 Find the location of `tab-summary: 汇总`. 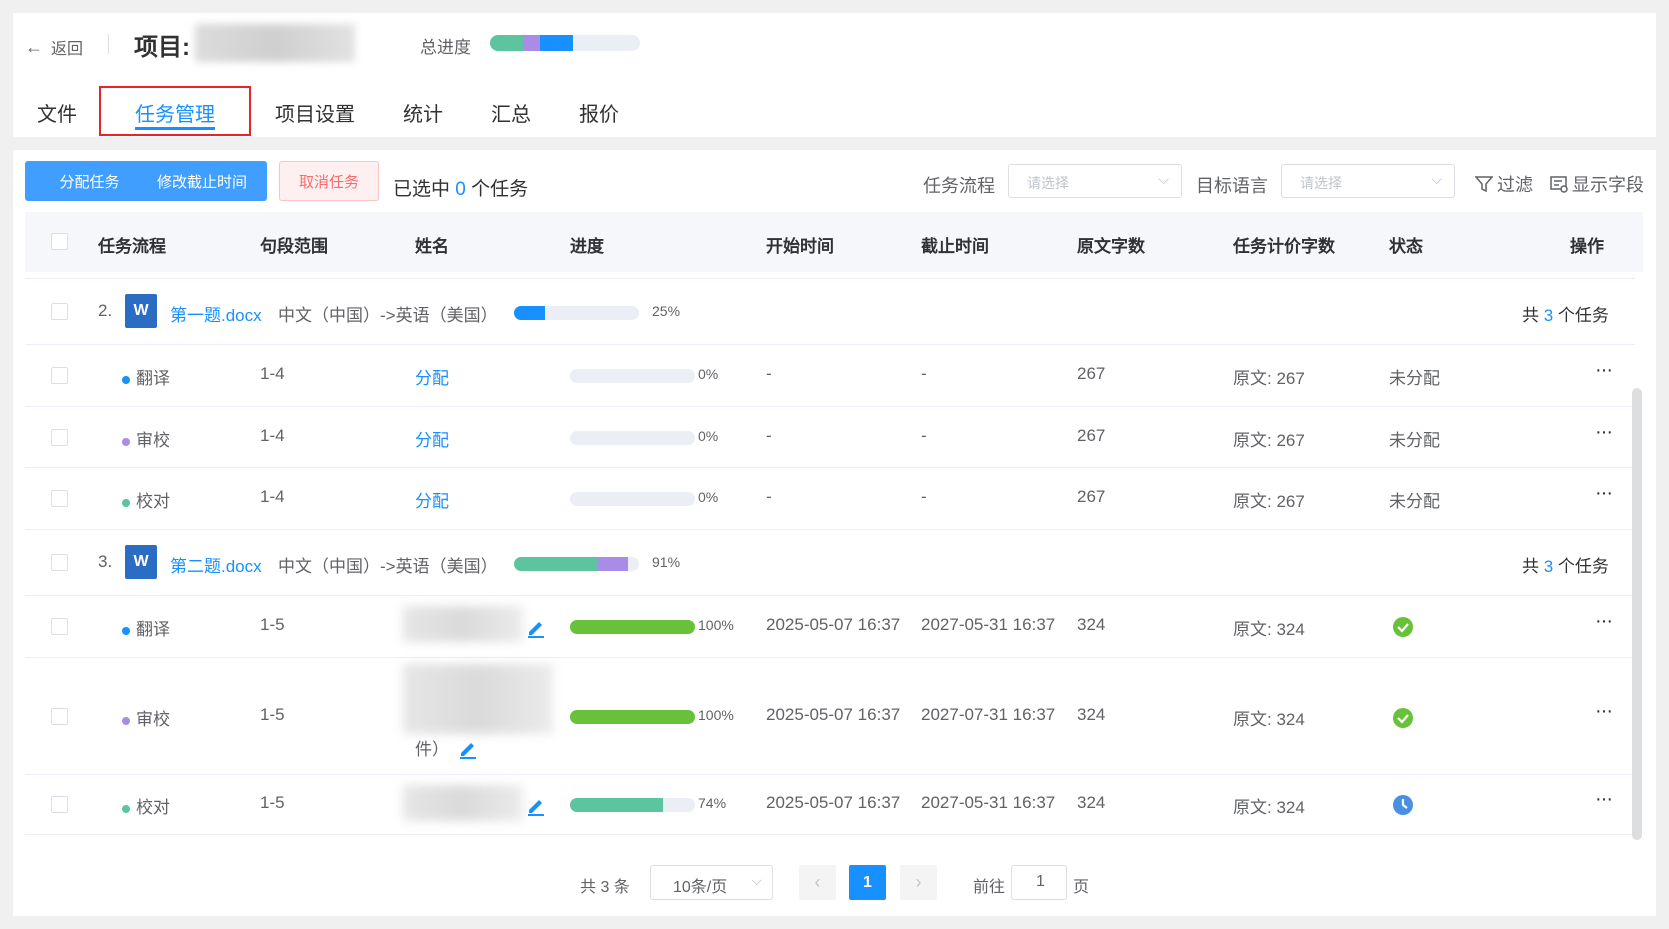

tab-summary: 汇总 is located at coordinates (511, 111).